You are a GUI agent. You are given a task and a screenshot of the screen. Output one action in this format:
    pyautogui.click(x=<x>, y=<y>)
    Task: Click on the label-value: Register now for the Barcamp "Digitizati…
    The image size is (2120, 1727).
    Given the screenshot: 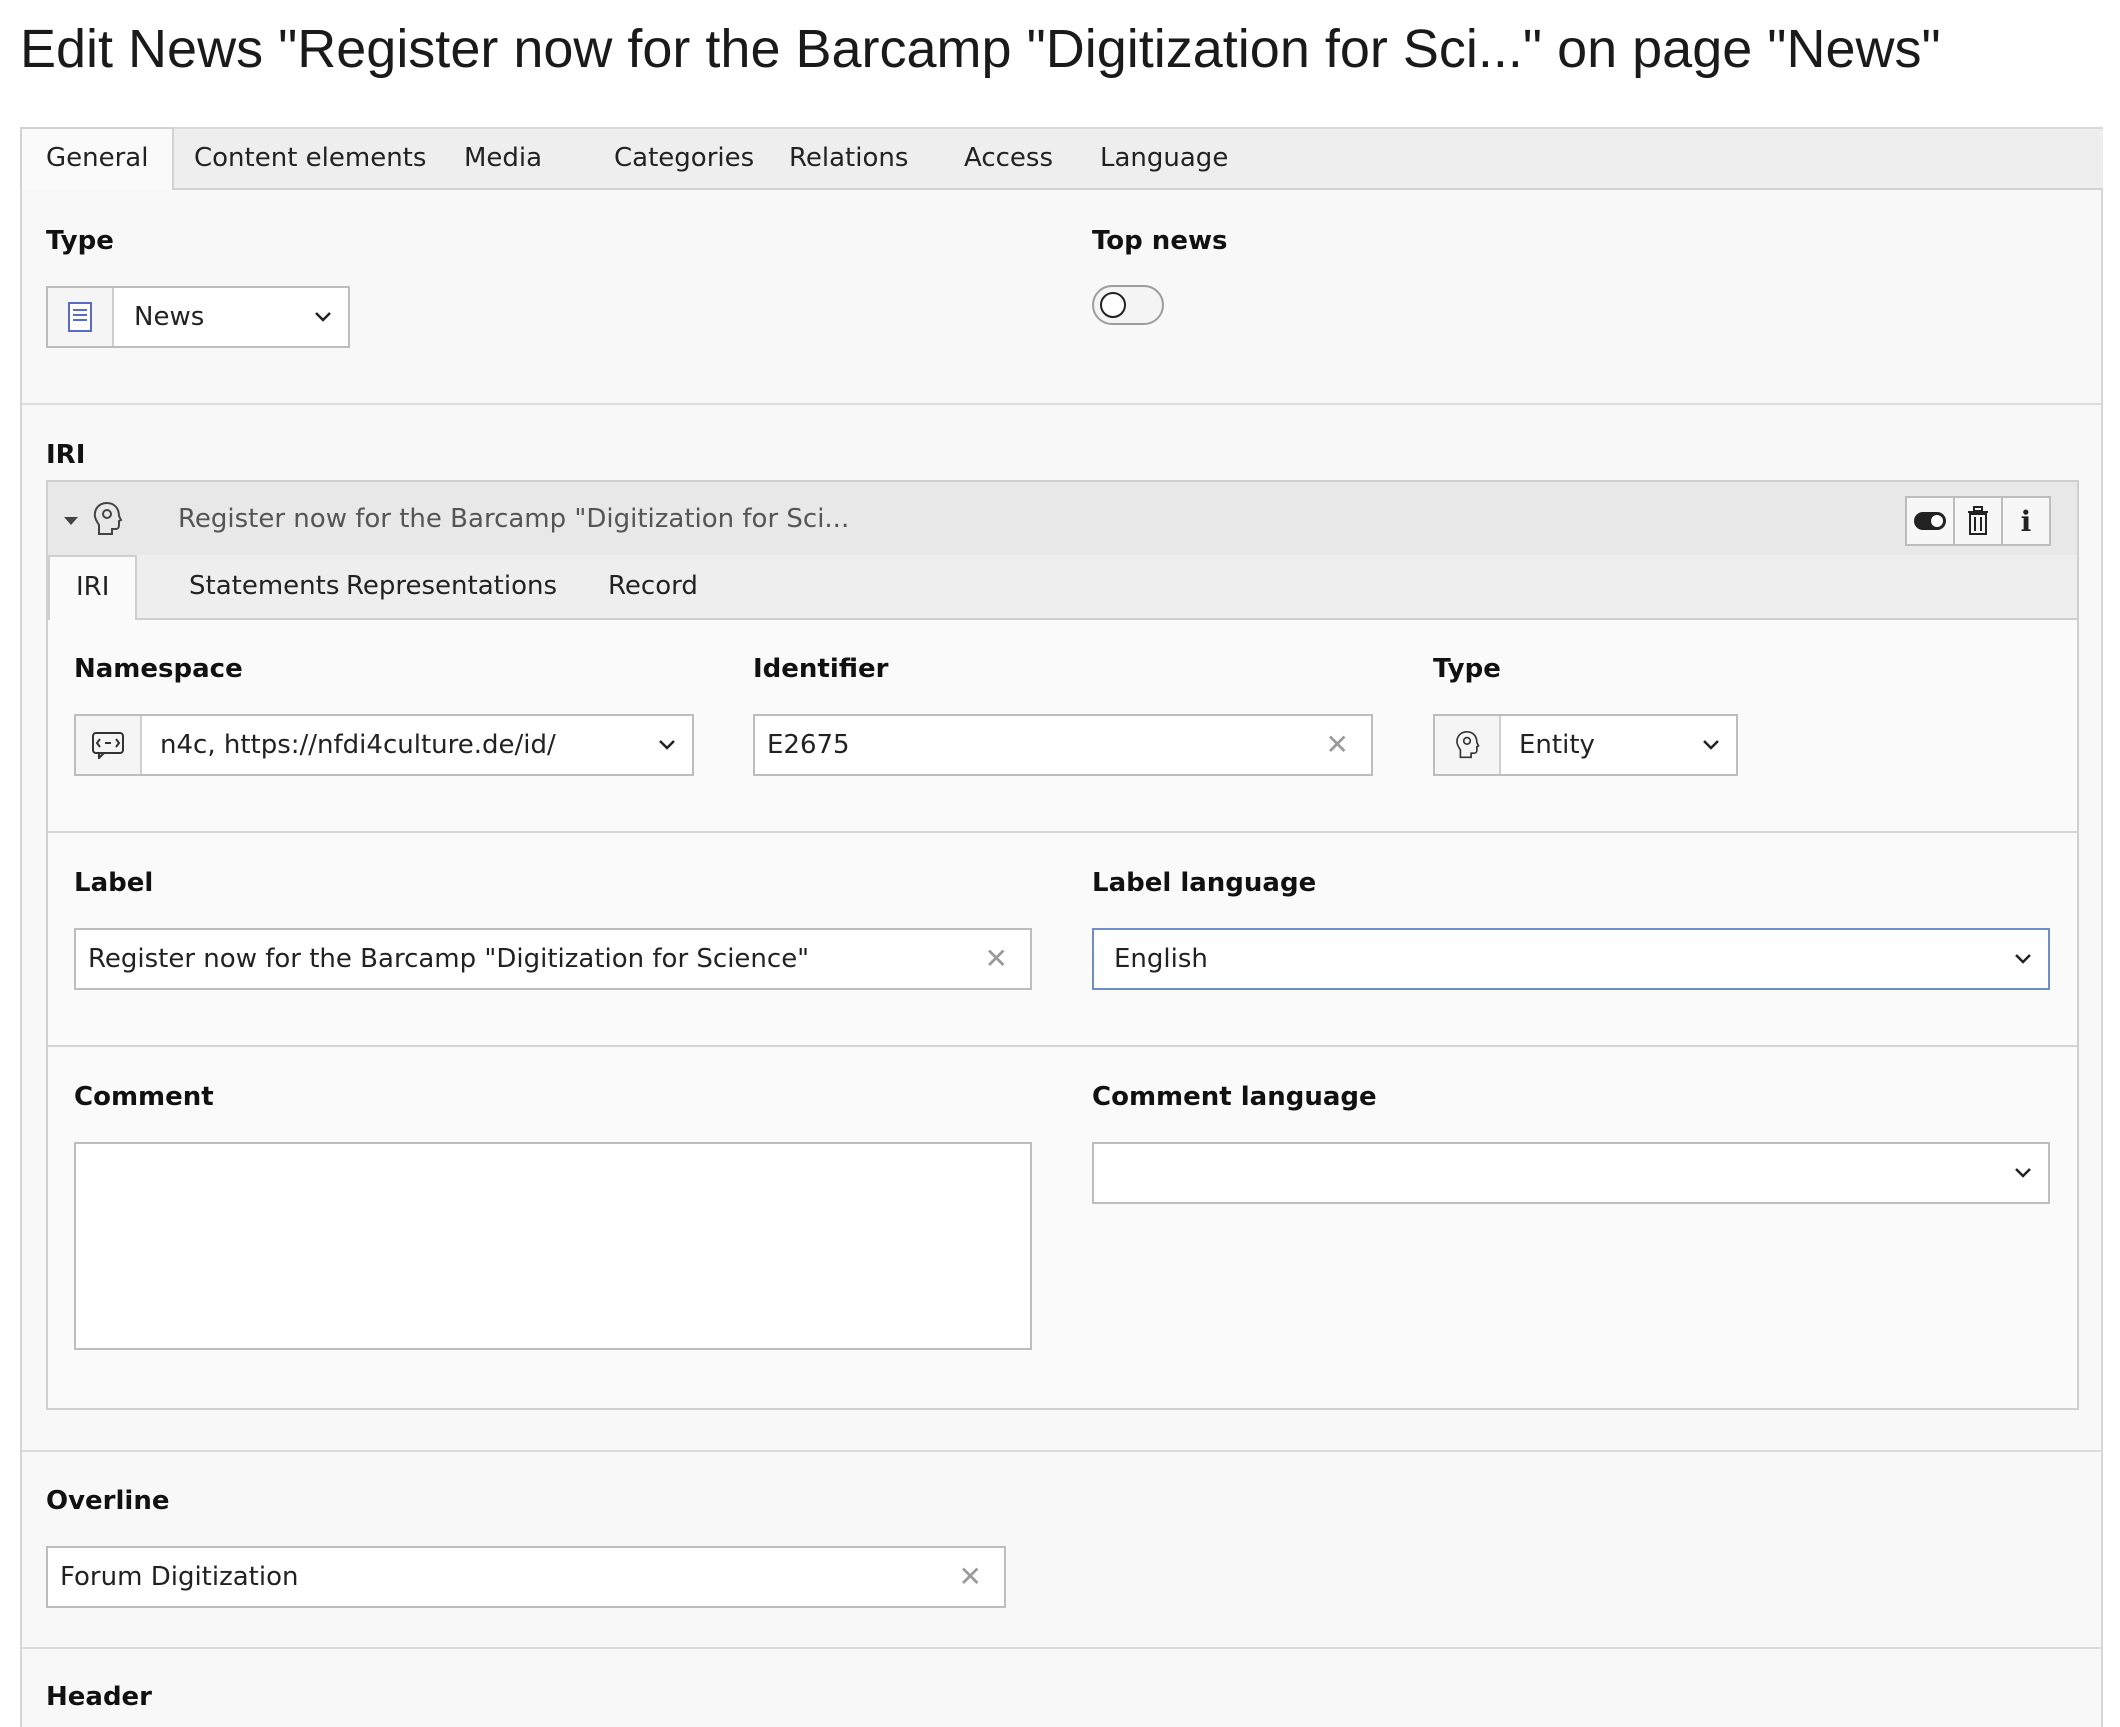 What is the action you would take?
    pyautogui.click(x=449, y=959)
    